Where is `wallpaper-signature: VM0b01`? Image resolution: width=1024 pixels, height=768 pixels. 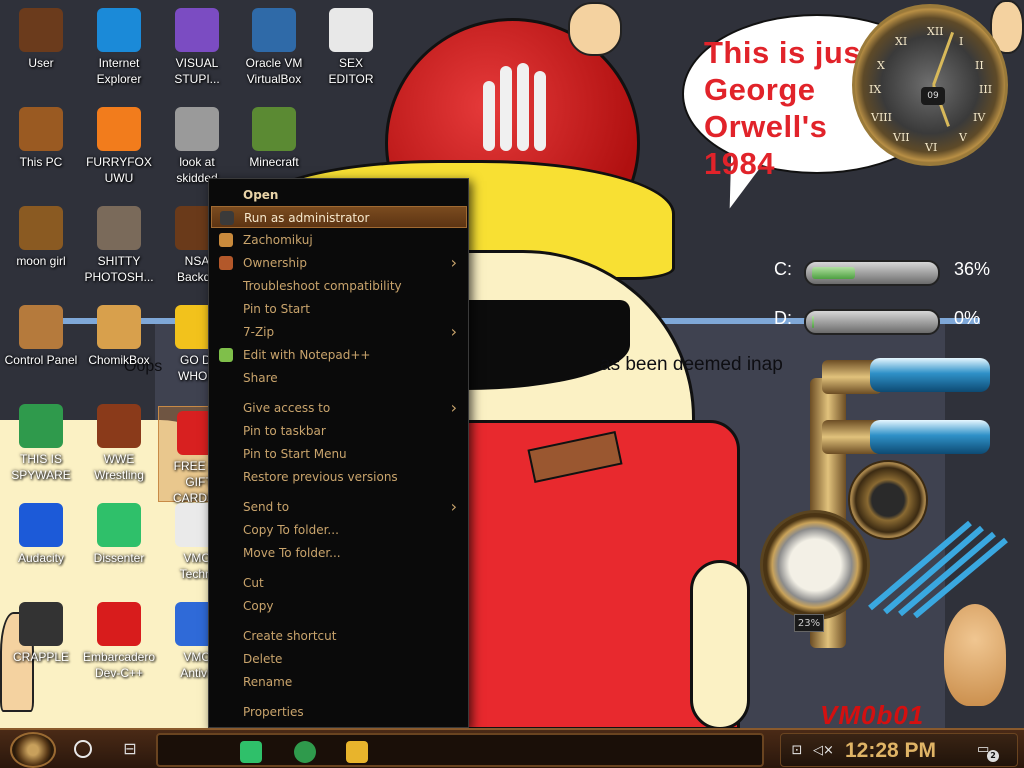 wallpaper-signature: VM0b01 is located at coordinates (872, 715).